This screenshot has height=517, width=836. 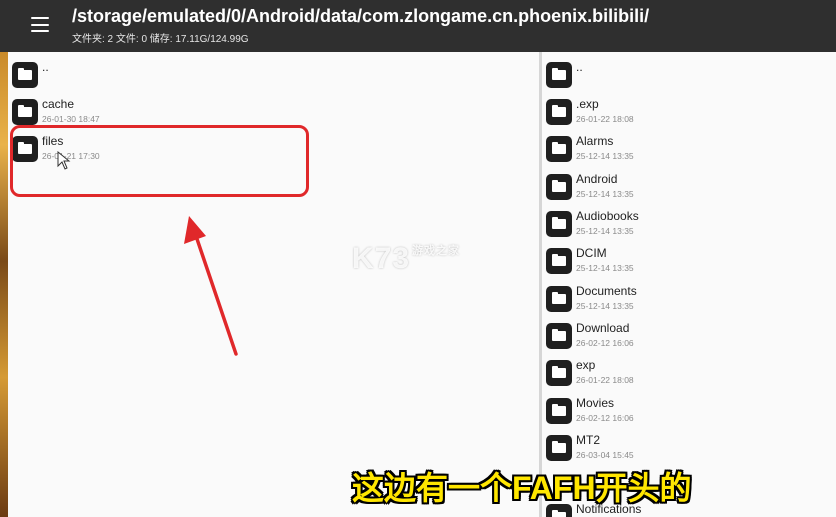 I want to click on mouse-cursor-icon, so click(x=64, y=160).